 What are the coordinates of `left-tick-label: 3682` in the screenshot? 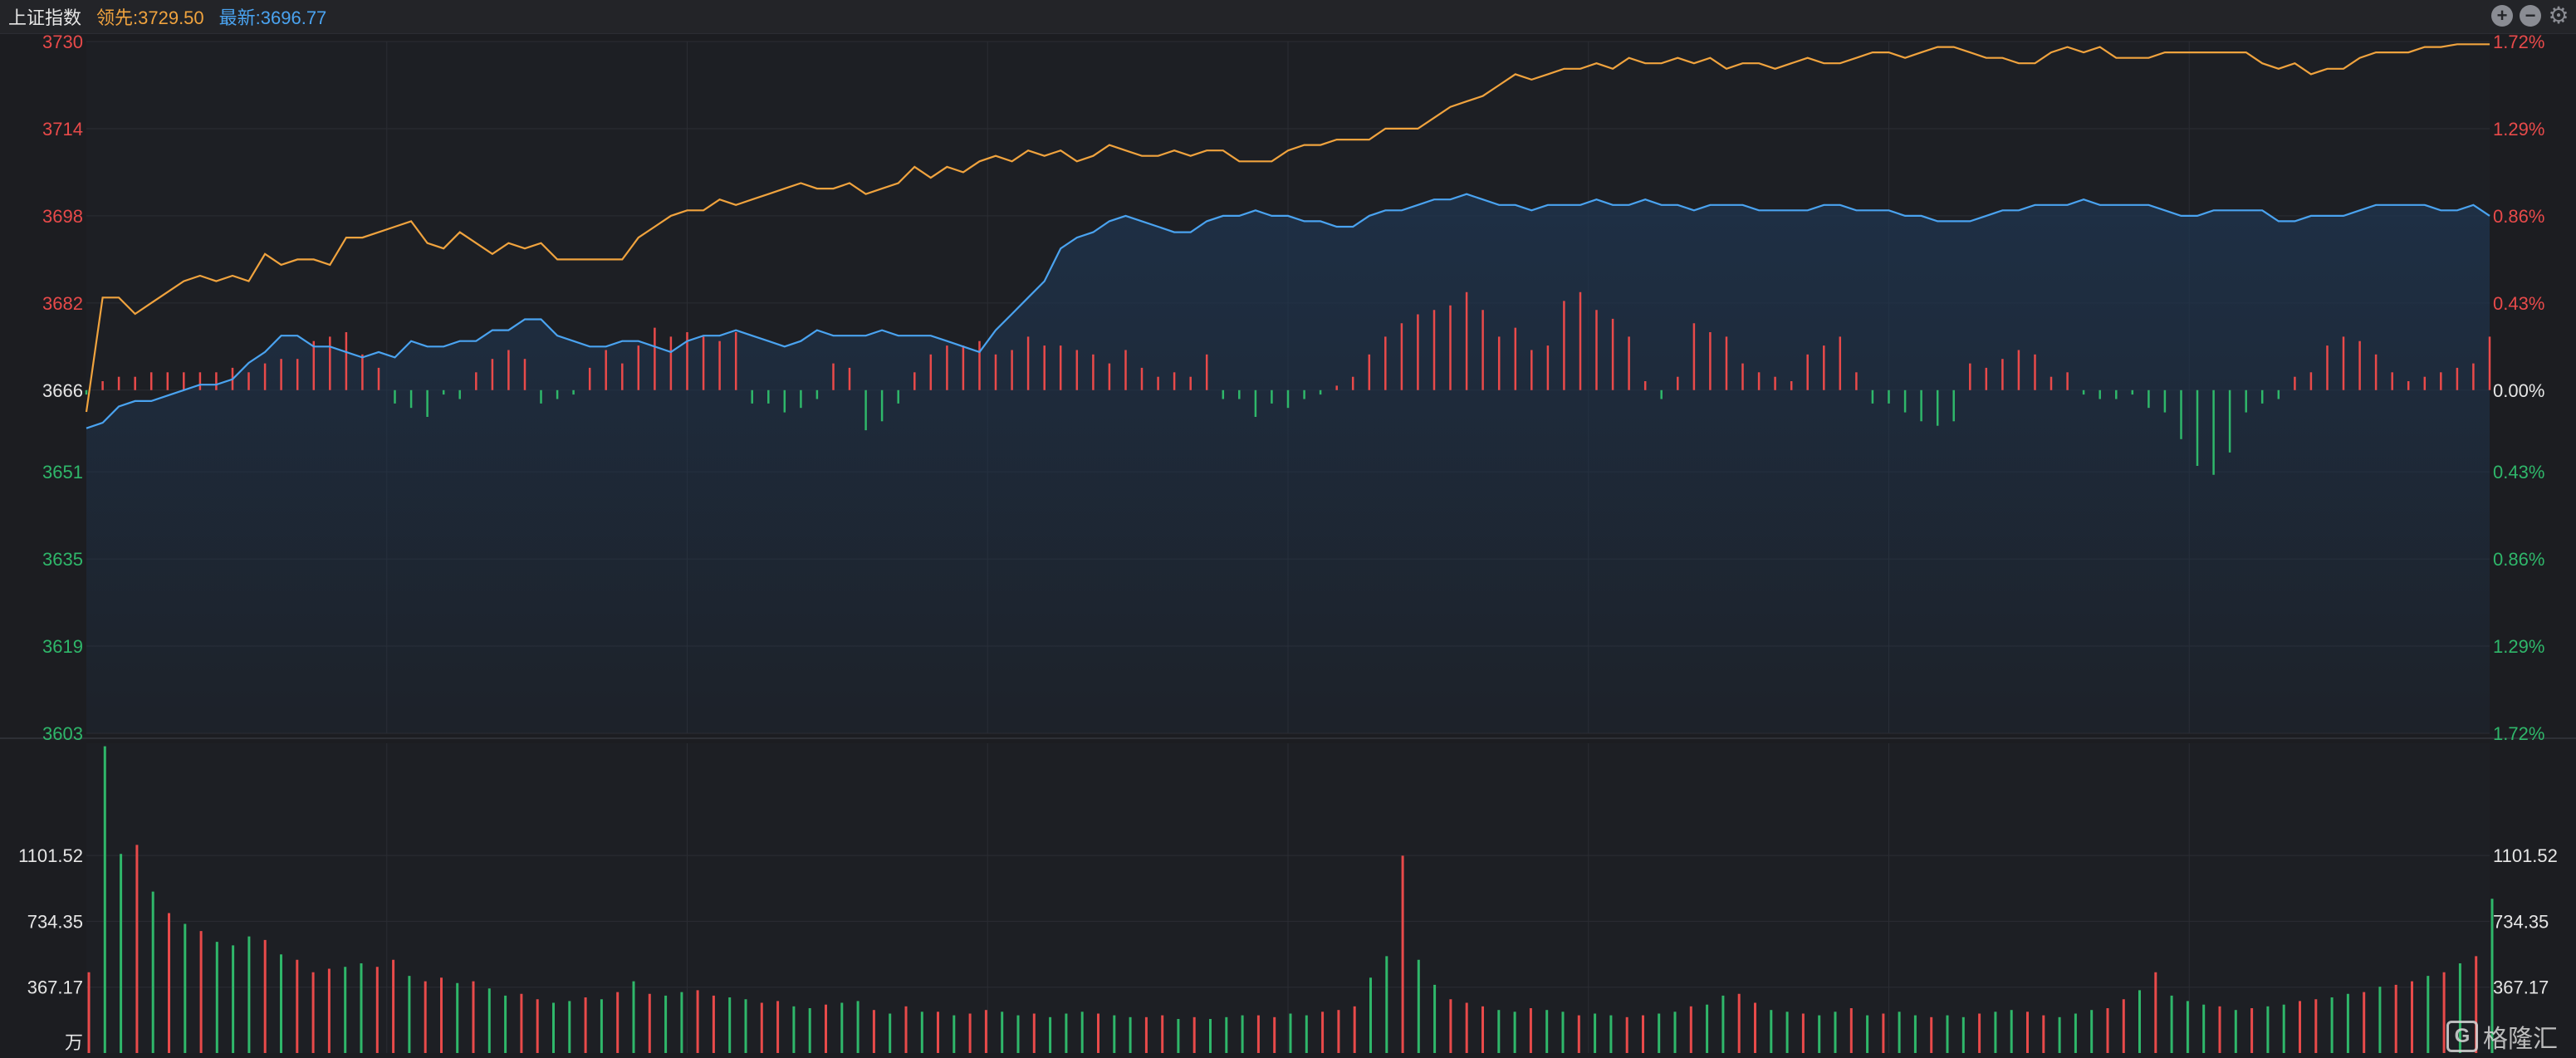 It's located at (63, 303).